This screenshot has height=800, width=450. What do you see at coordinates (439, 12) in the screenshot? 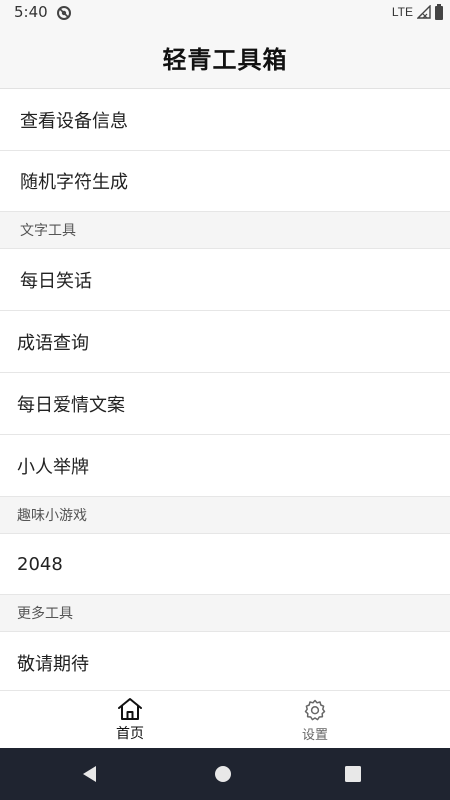
I see `battery-icon` at bounding box center [439, 12].